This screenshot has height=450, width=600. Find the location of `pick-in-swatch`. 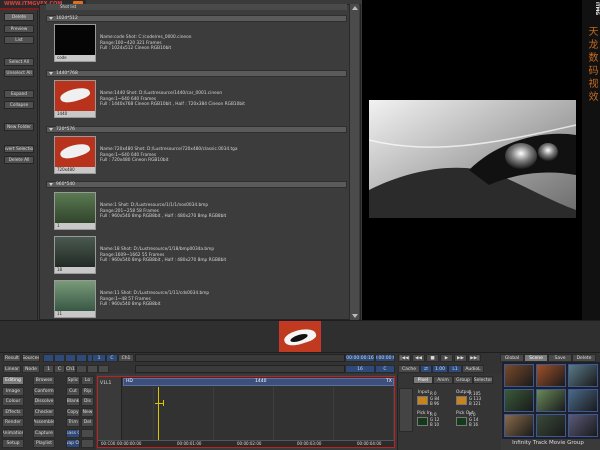

pick-in-swatch is located at coordinates (422, 421).